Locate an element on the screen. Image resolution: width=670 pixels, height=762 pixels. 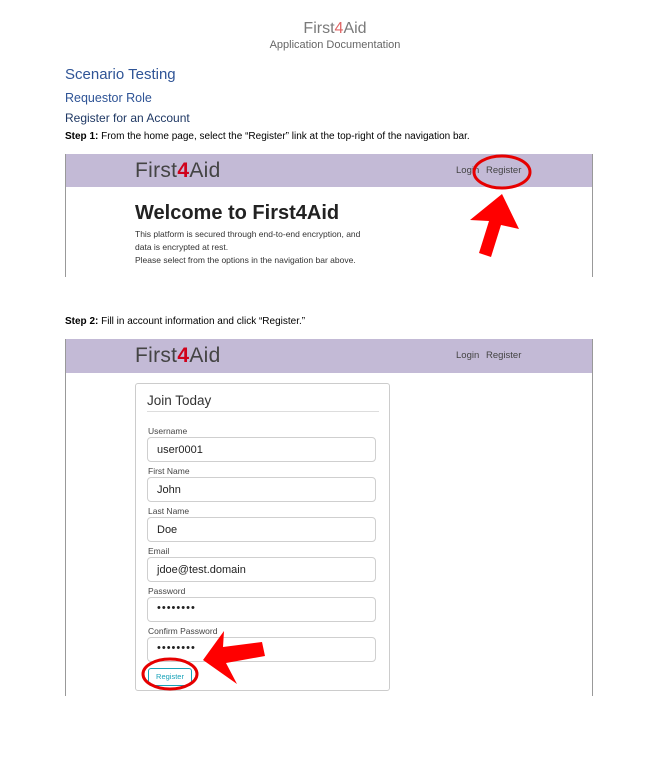
email-value: jdoe@test.domain is located at coordinates (201, 570).